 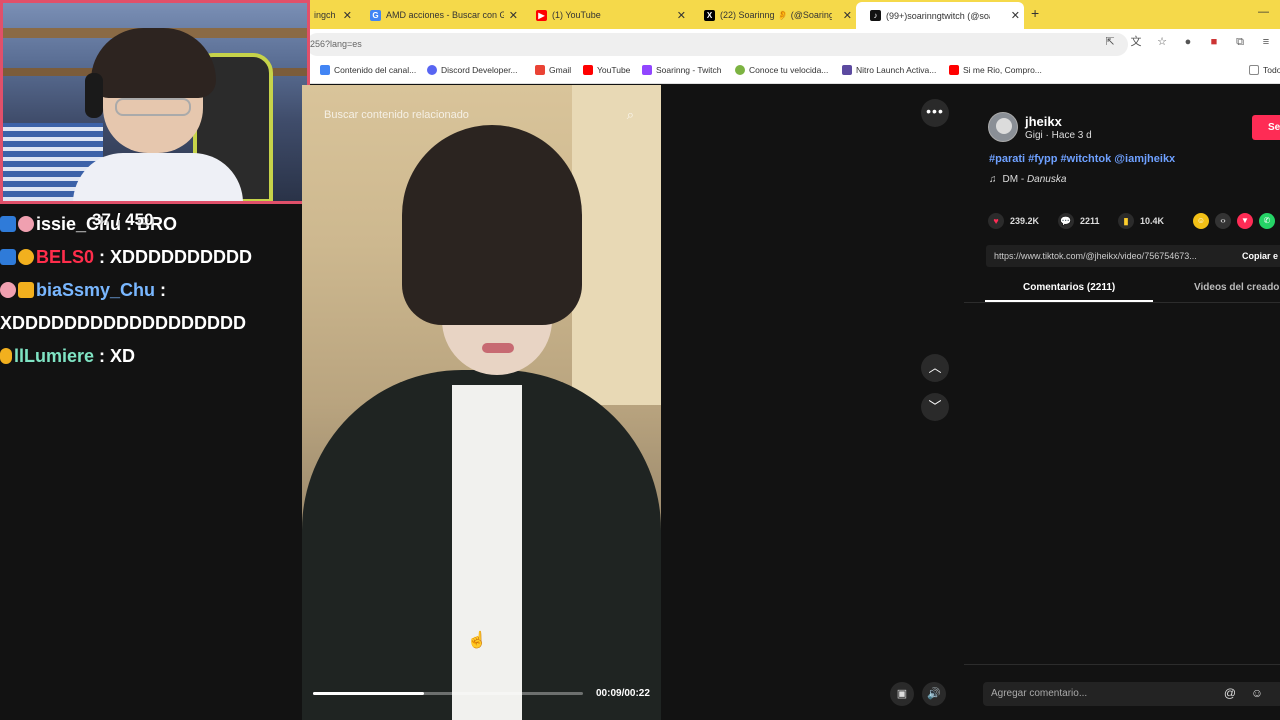 I want to click on discord-icon, so click(x=432, y=70).